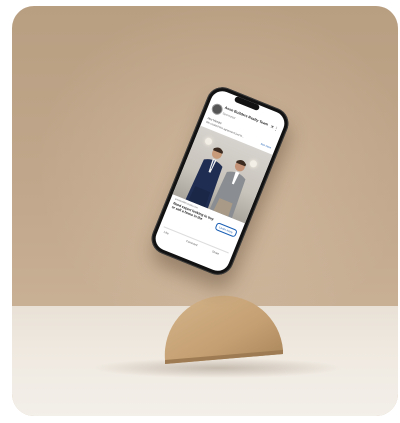  Describe the element at coordinates (266, 146) in the screenshot. I see `see-more-link: See more` at that location.